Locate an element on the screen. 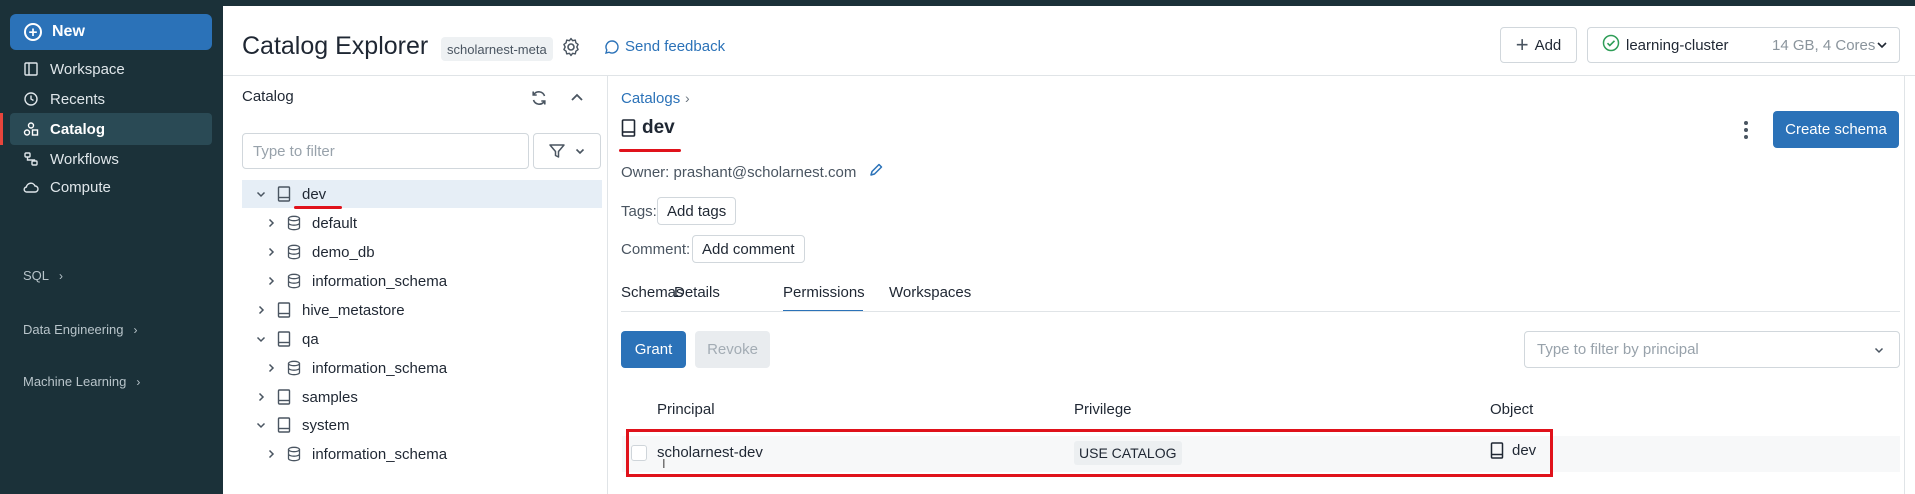 Image resolution: width=1915 pixels, height=494 pixels. tab-permissions: Permissions is located at coordinates (824, 292).